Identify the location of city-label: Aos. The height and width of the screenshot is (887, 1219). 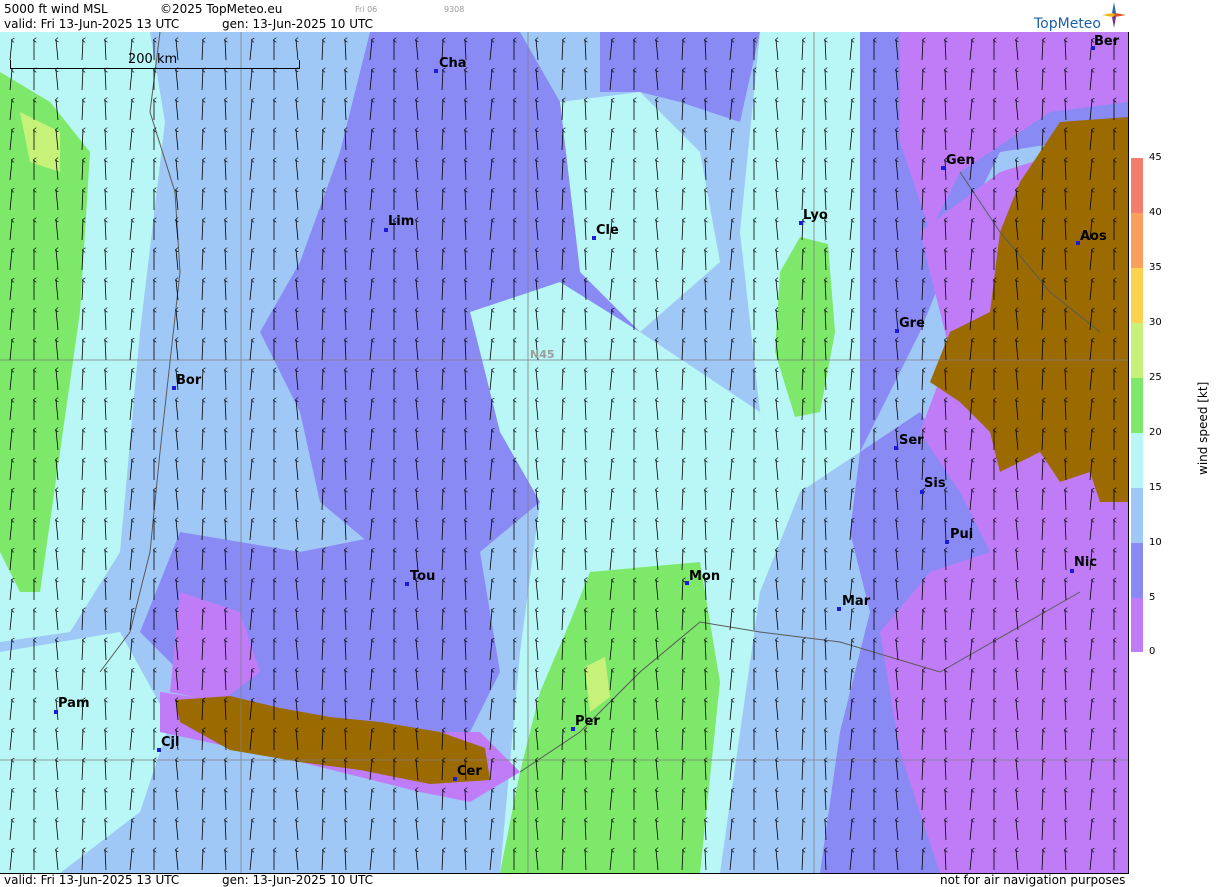
(1093, 237).